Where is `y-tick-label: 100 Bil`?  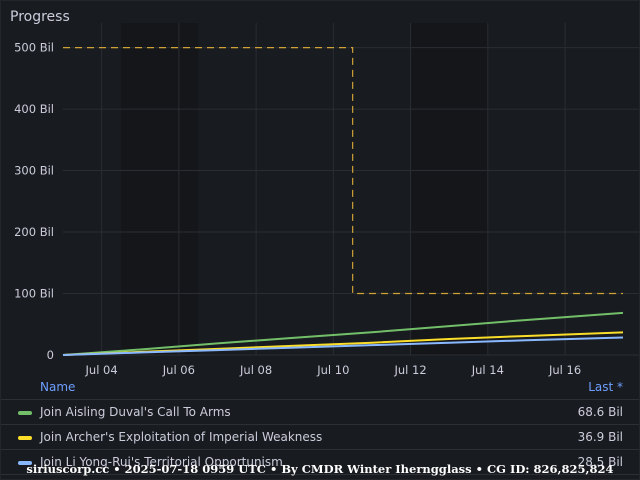
y-tick-label: 100 Bil is located at coordinates (34, 294).